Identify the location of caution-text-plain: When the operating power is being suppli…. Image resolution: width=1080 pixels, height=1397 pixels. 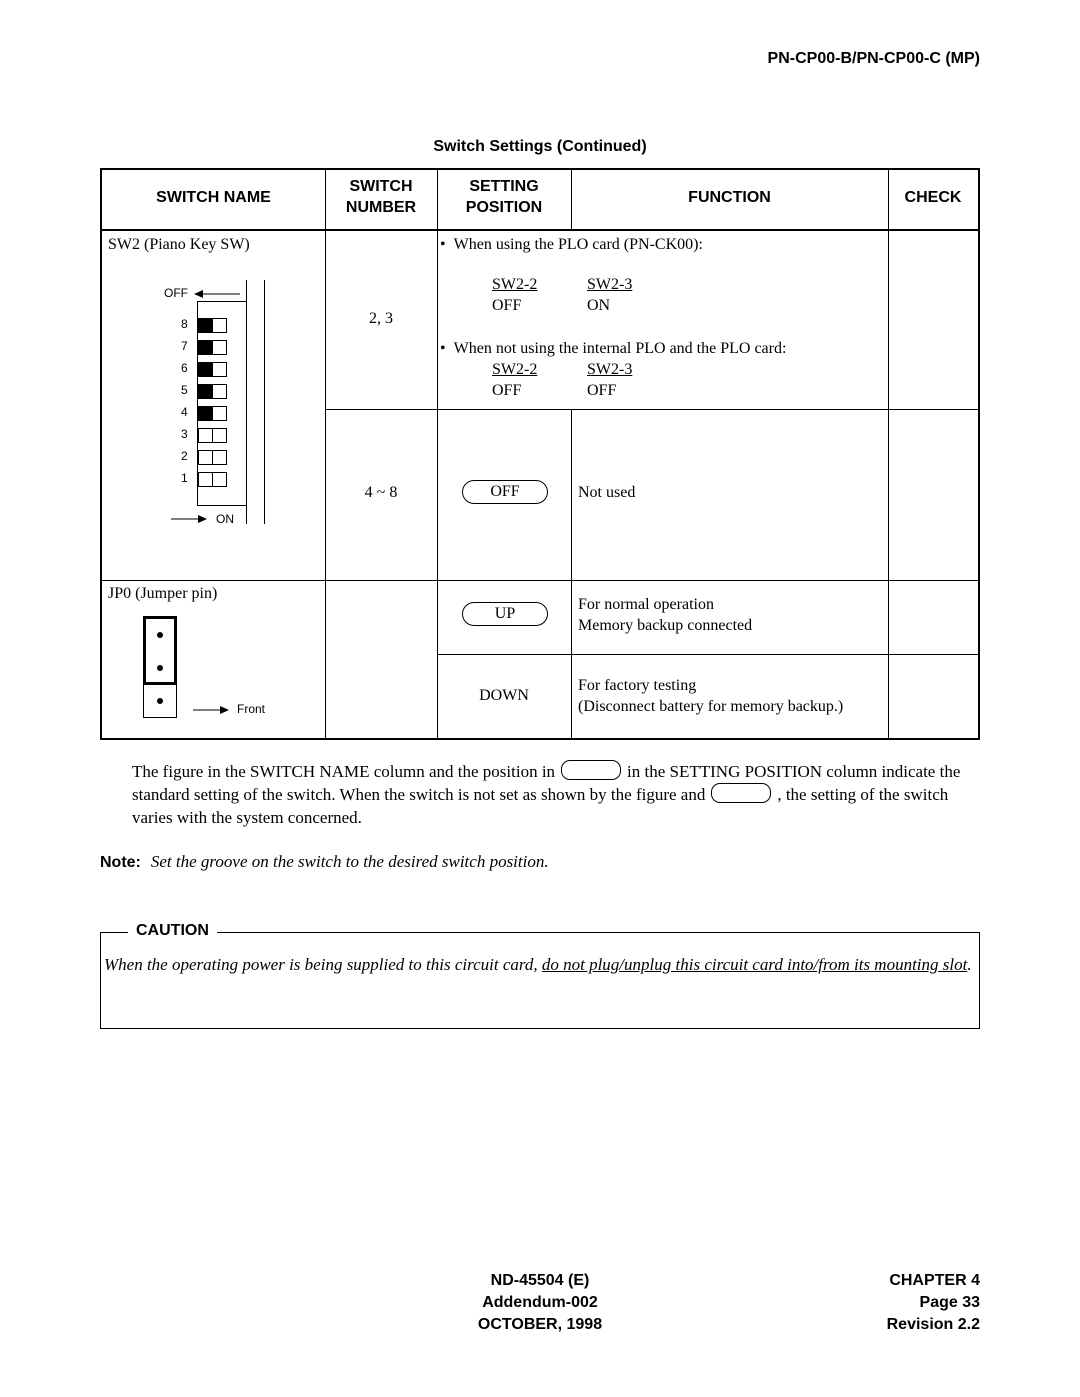
(323, 964).